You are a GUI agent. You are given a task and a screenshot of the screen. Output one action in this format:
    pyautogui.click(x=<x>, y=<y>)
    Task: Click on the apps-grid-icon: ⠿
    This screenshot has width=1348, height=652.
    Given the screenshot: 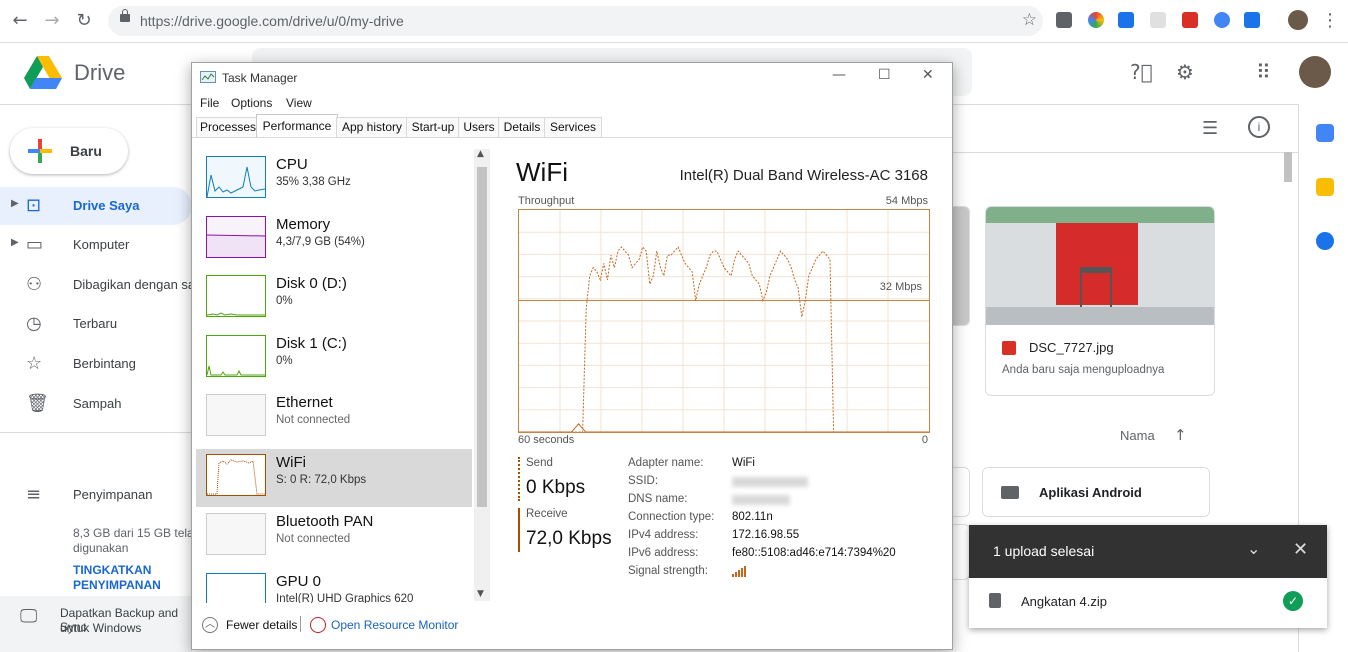 What is the action you would take?
    pyautogui.click(x=1263, y=72)
    